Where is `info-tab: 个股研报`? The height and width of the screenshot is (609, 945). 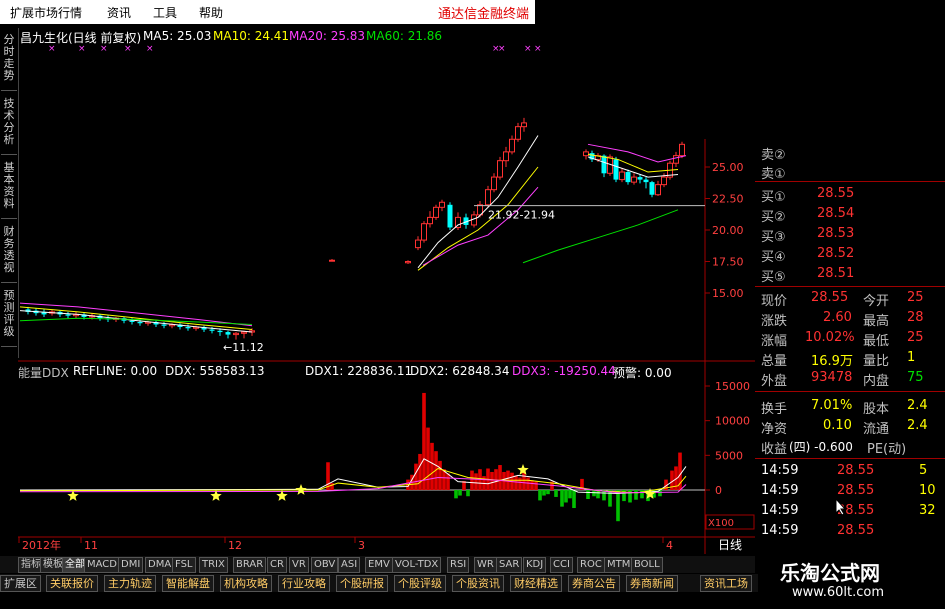
info-tab: 个股研报 is located at coordinates (362, 583).